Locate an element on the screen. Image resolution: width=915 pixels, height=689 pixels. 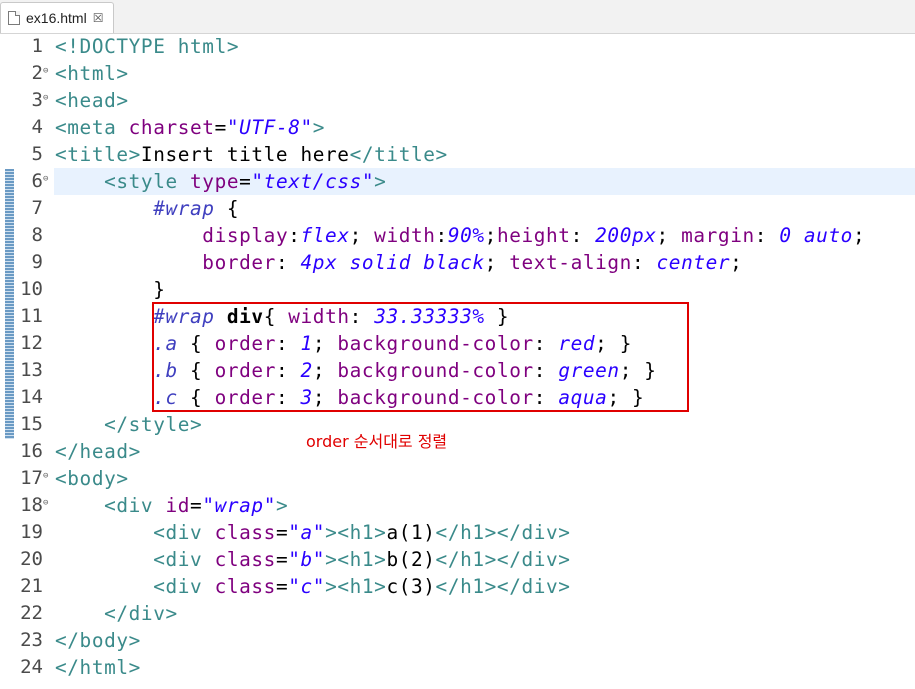
line-number: 1 is located at coordinates (37, 46).